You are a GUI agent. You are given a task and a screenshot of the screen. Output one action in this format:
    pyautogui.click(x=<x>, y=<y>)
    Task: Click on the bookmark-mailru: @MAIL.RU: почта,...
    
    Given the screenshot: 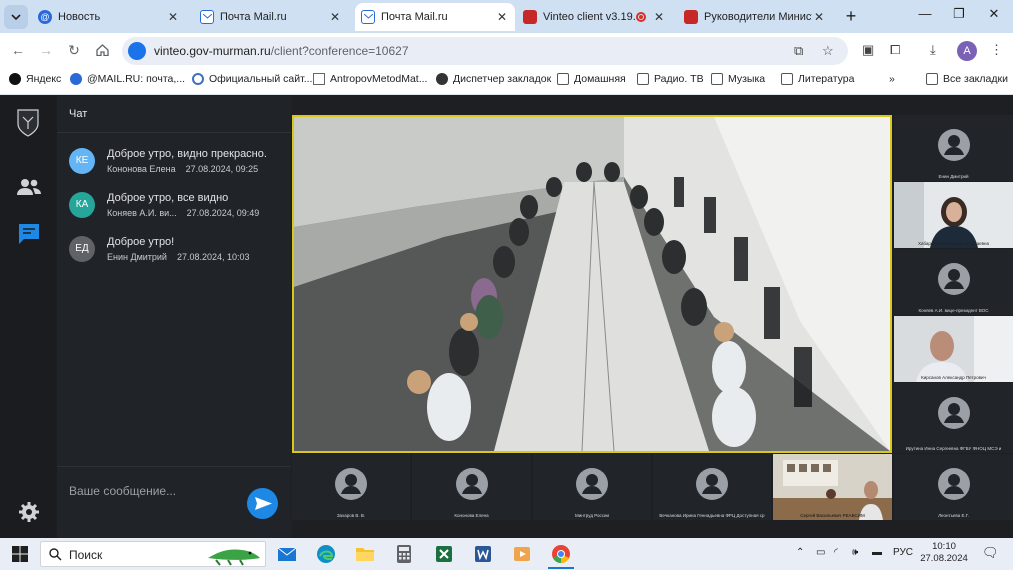 What is the action you would take?
    pyautogui.click(x=127, y=79)
    